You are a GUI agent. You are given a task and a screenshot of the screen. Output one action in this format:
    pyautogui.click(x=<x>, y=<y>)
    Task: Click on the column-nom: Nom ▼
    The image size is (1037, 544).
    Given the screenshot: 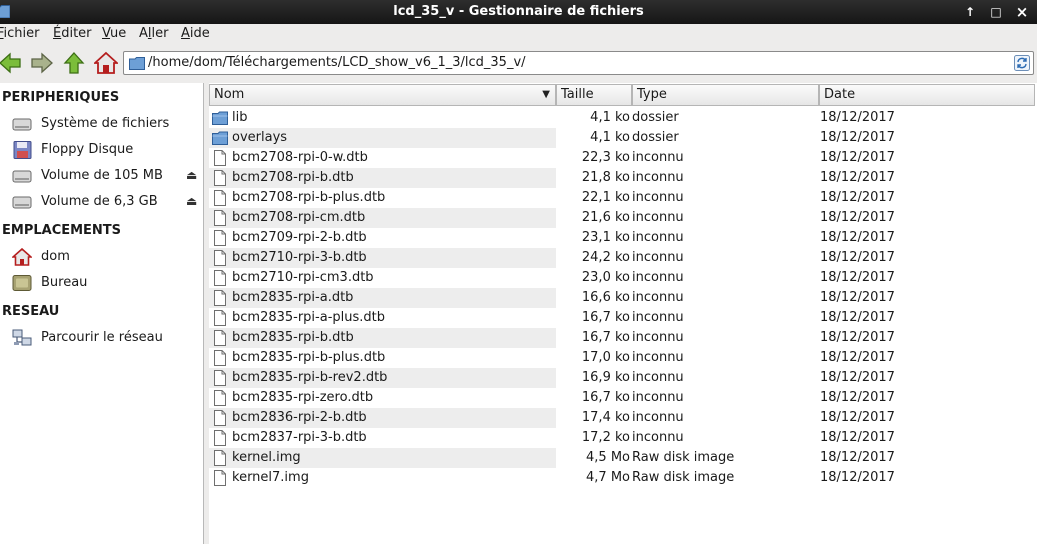 What is the action you would take?
    pyautogui.click(x=382, y=95)
    